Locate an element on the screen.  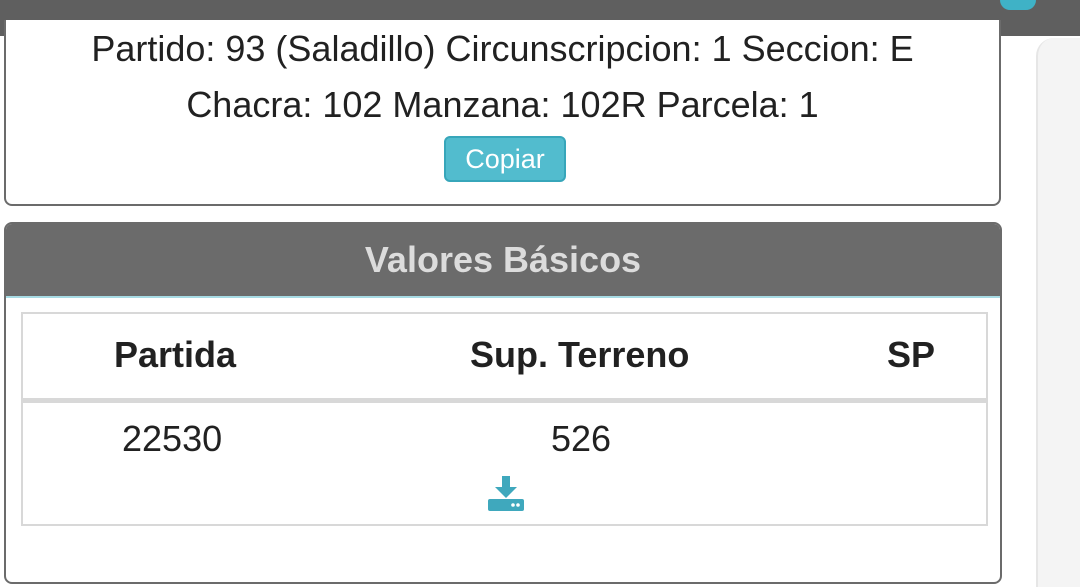
cell-sup-terreno: 526 is located at coordinates (581, 438).